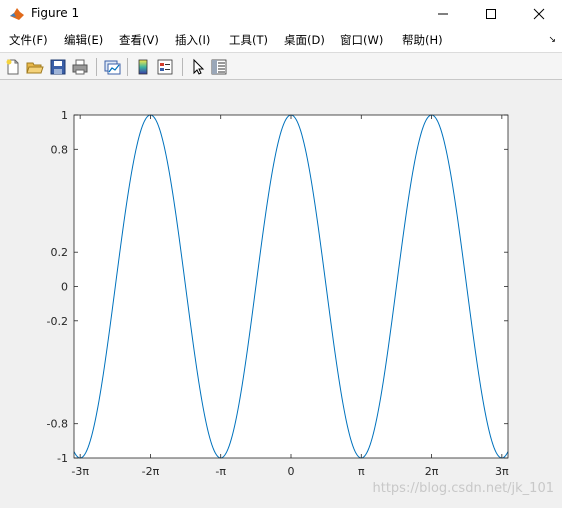  What do you see at coordinates (220, 471) in the screenshot?
I see `x-tick-label: -π` at bounding box center [220, 471].